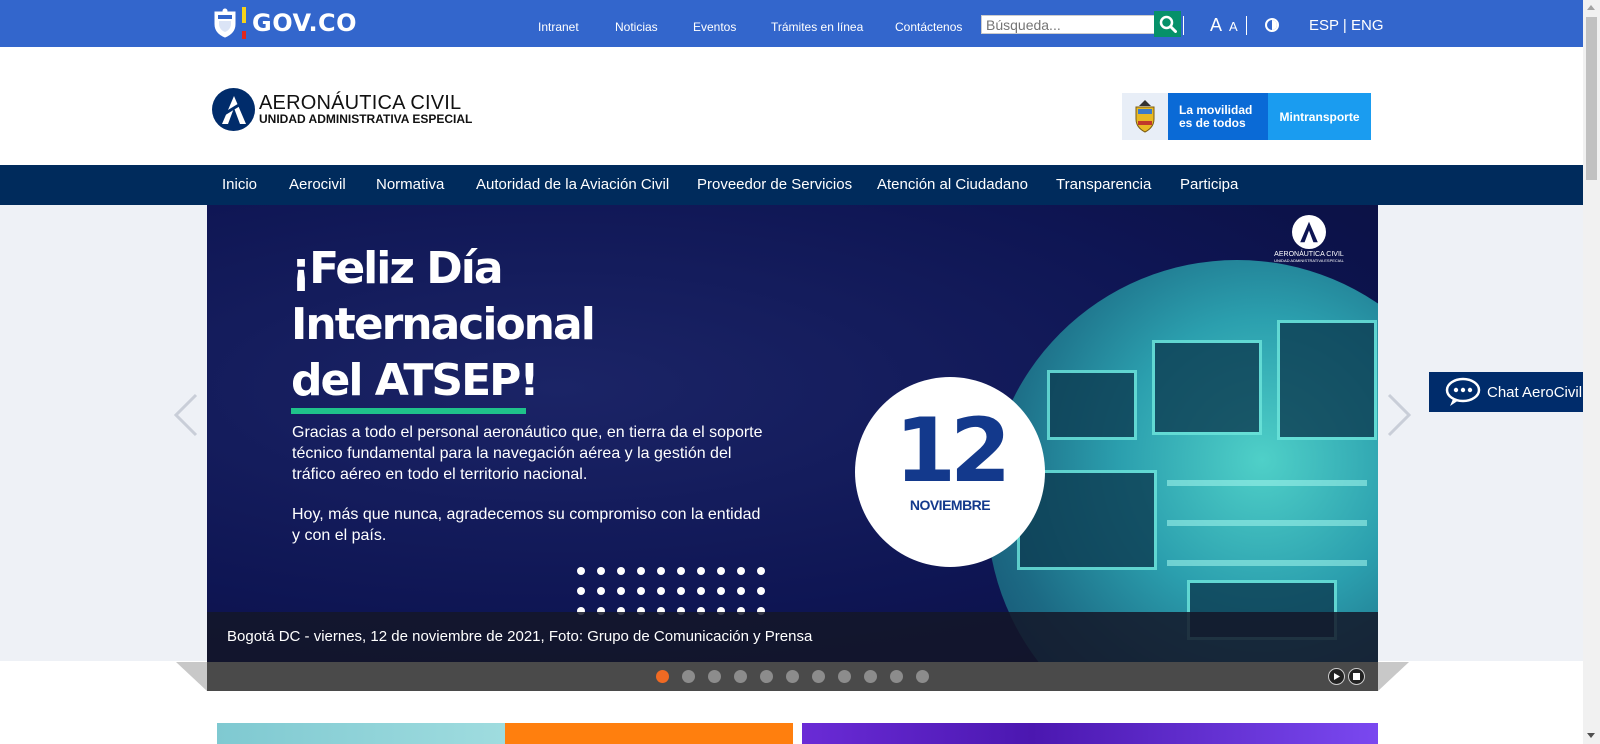 The image size is (1600, 744). Describe the element at coordinates (415, 380) in the screenshot. I see `headline-line-3: del ATSEP!` at that location.